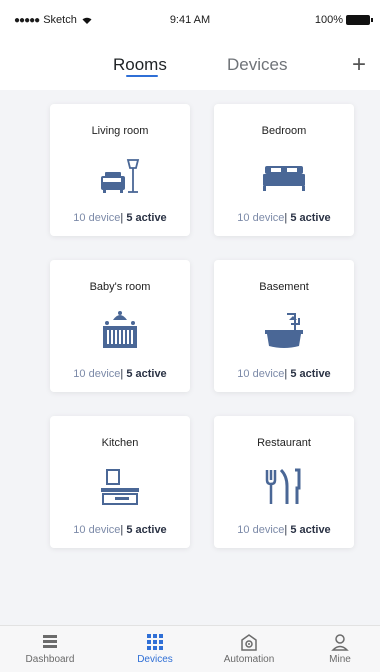 This screenshot has height=672, width=380. I want to click on crib-icon, so click(120, 329).